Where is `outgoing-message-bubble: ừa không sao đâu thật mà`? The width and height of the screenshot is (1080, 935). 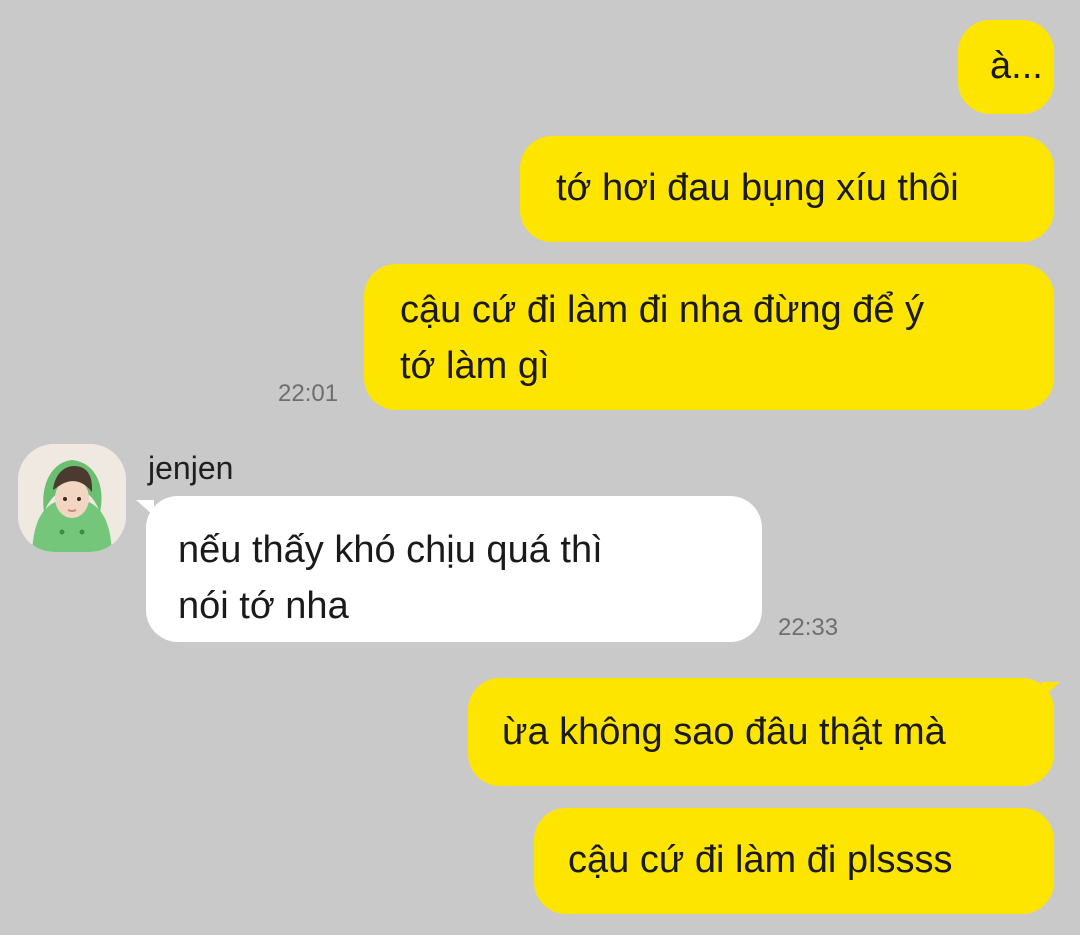
outgoing-message-bubble: ừa không sao đâu thật mà is located at coordinates (761, 732).